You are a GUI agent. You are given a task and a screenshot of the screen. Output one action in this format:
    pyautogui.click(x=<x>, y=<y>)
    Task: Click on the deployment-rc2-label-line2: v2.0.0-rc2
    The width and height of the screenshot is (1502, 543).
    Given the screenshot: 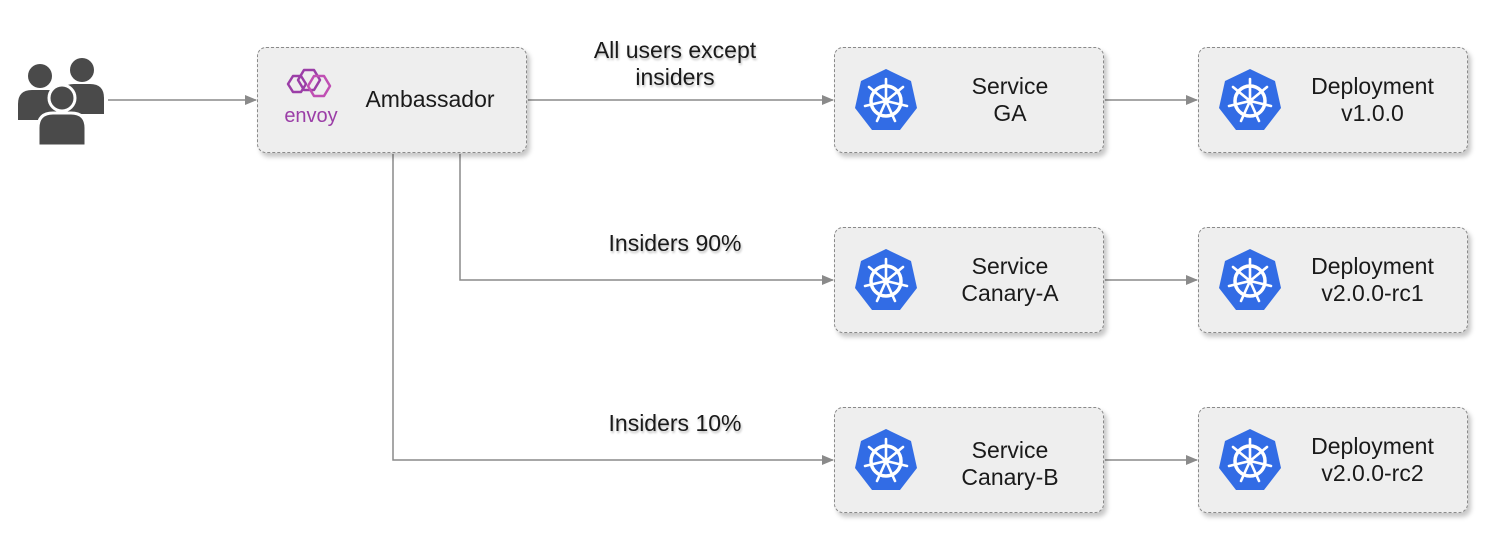 What is the action you would take?
    pyautogui.click(x=1372, y=473)
    